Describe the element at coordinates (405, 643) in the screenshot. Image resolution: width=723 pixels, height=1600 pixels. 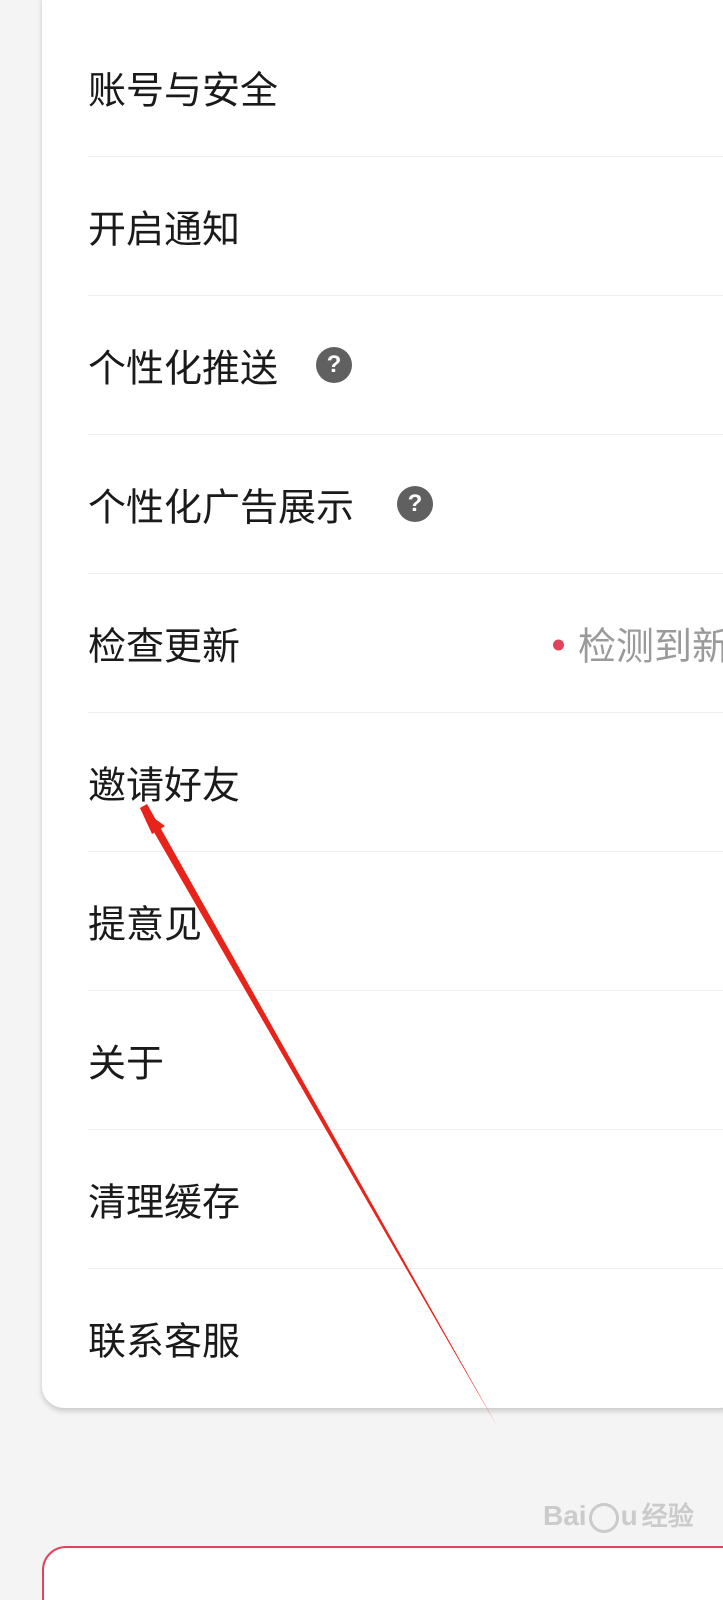
I see `settings-item-check-update: 检查更新 检测到新` at that location.